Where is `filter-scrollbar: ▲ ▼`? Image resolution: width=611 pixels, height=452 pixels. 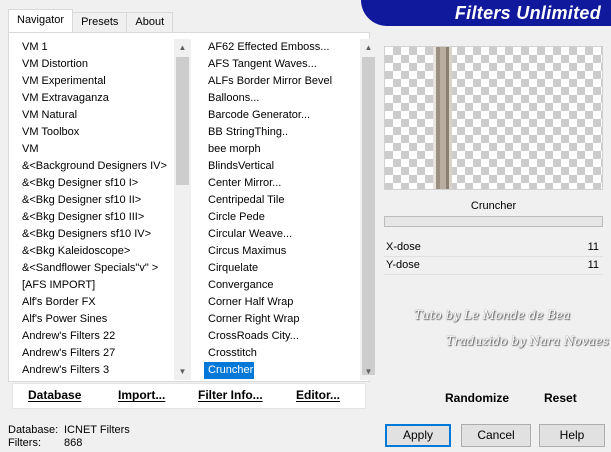 filter-scrollbar: ▲ ▼ is located at coordinates (368, 209).